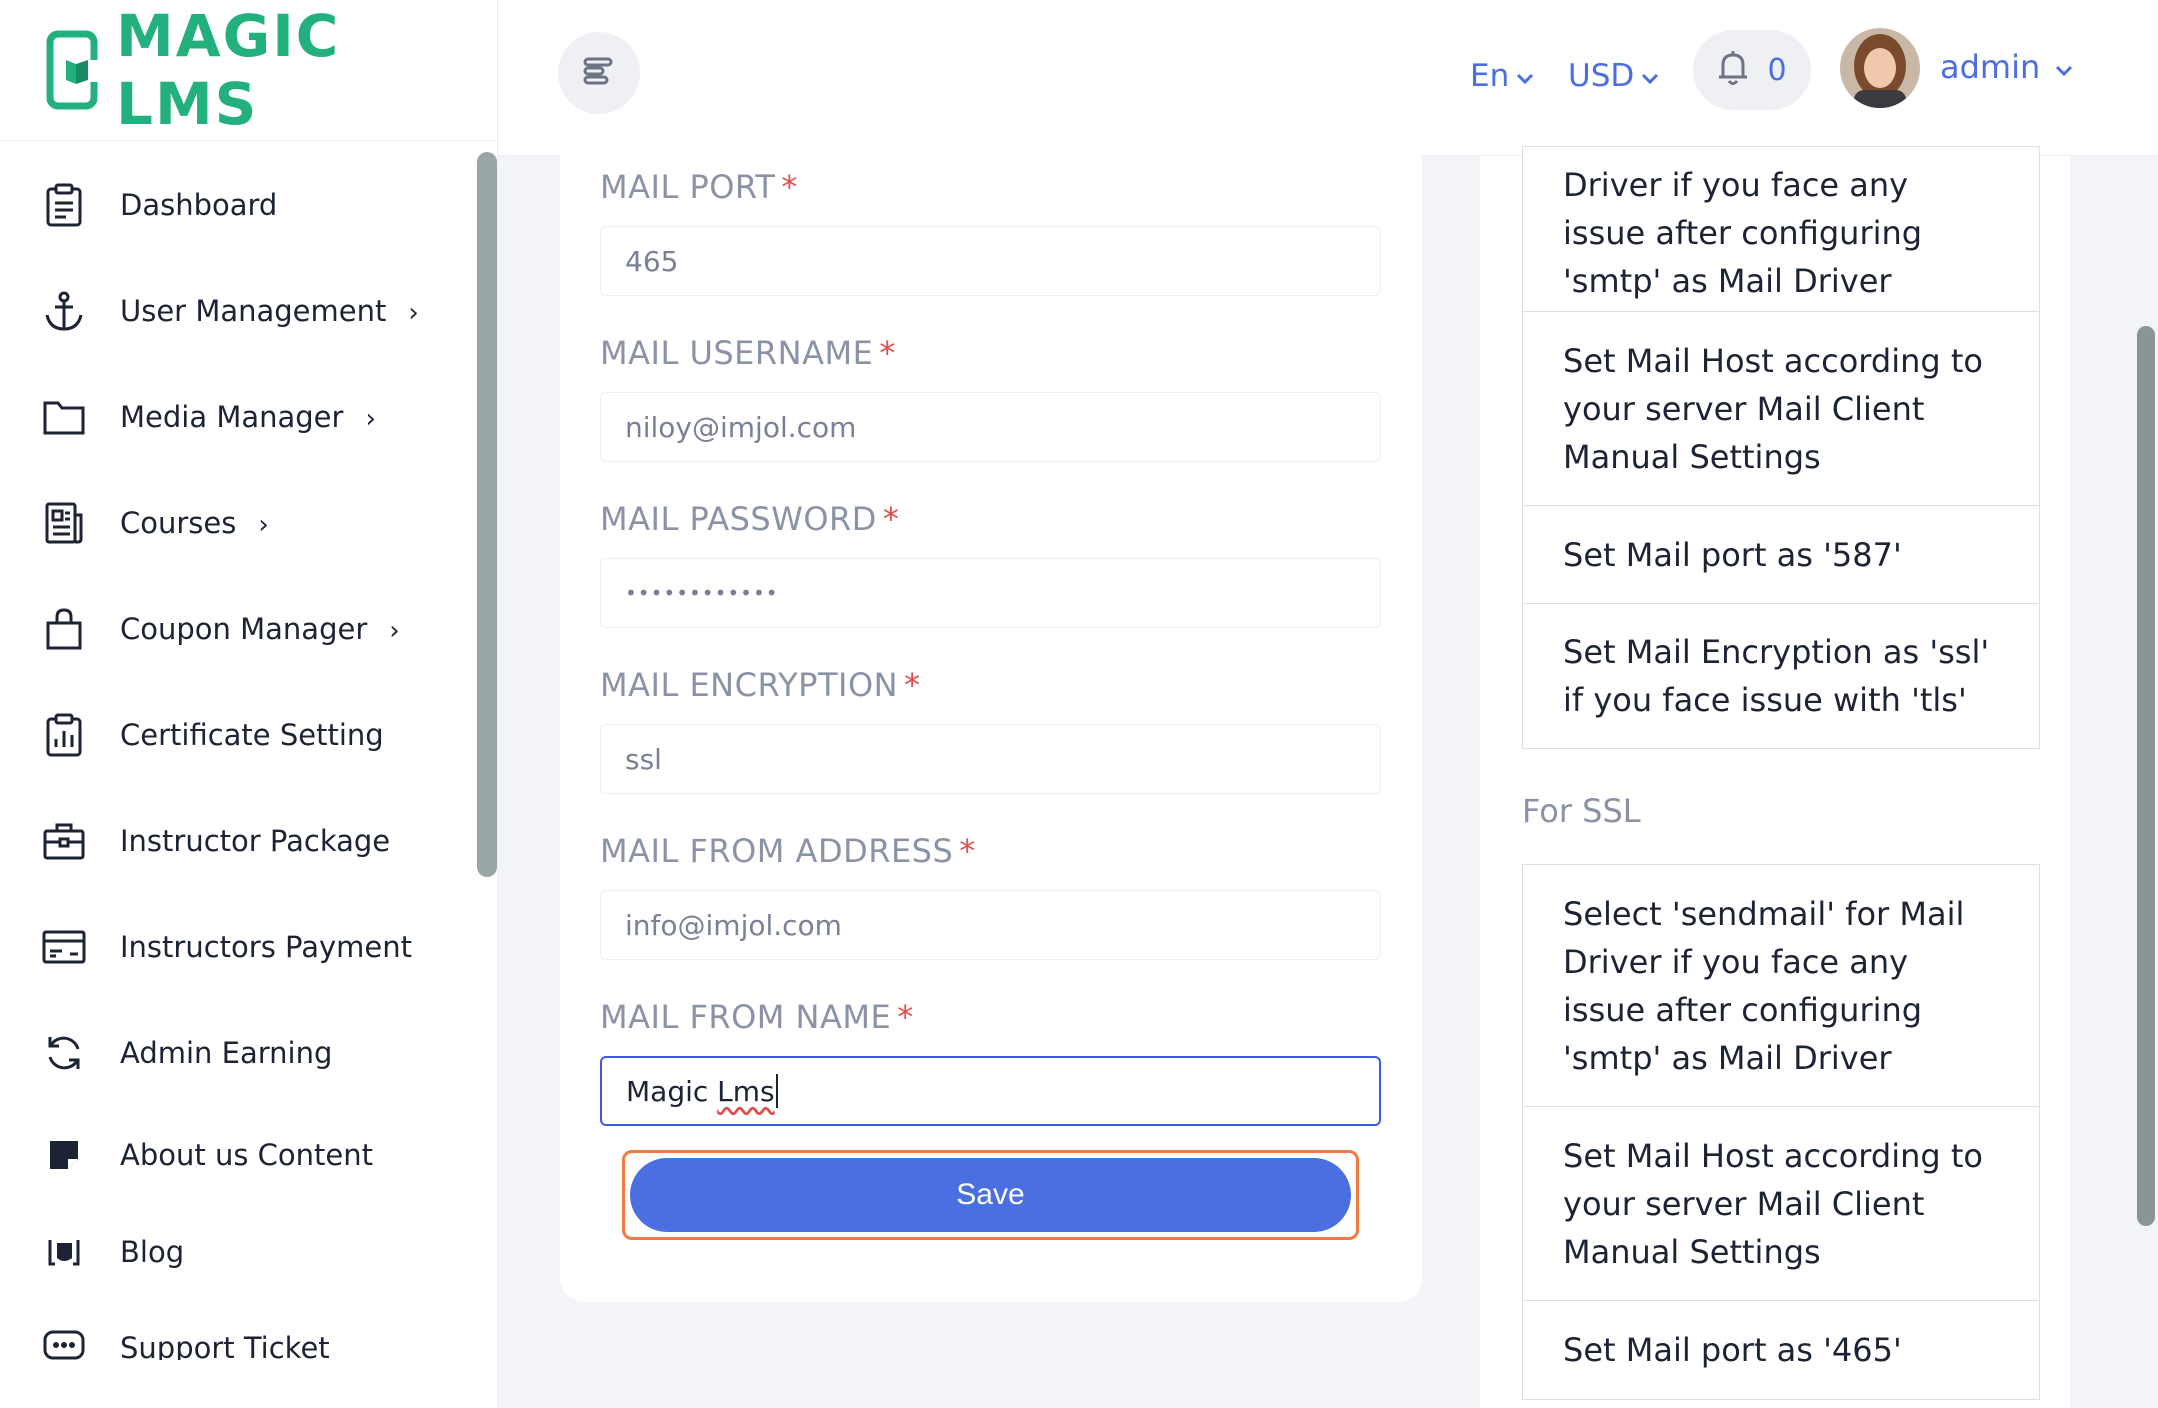  What do you see at coordinates (64, 417) in the screenshot?
I see `folder-icon` at bounding box center [64, 417].